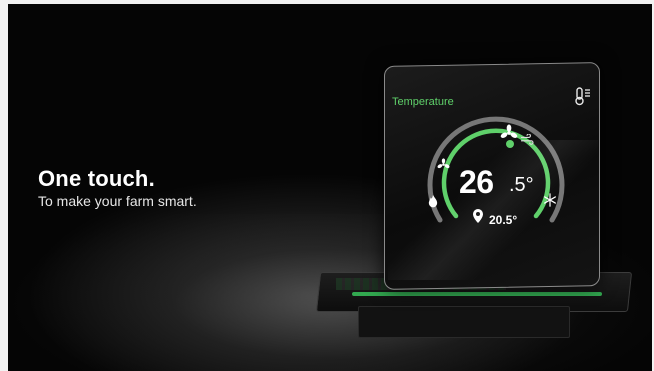 The image size is (654, 371). I want to click on snowflake-icon, so click(550, 200).